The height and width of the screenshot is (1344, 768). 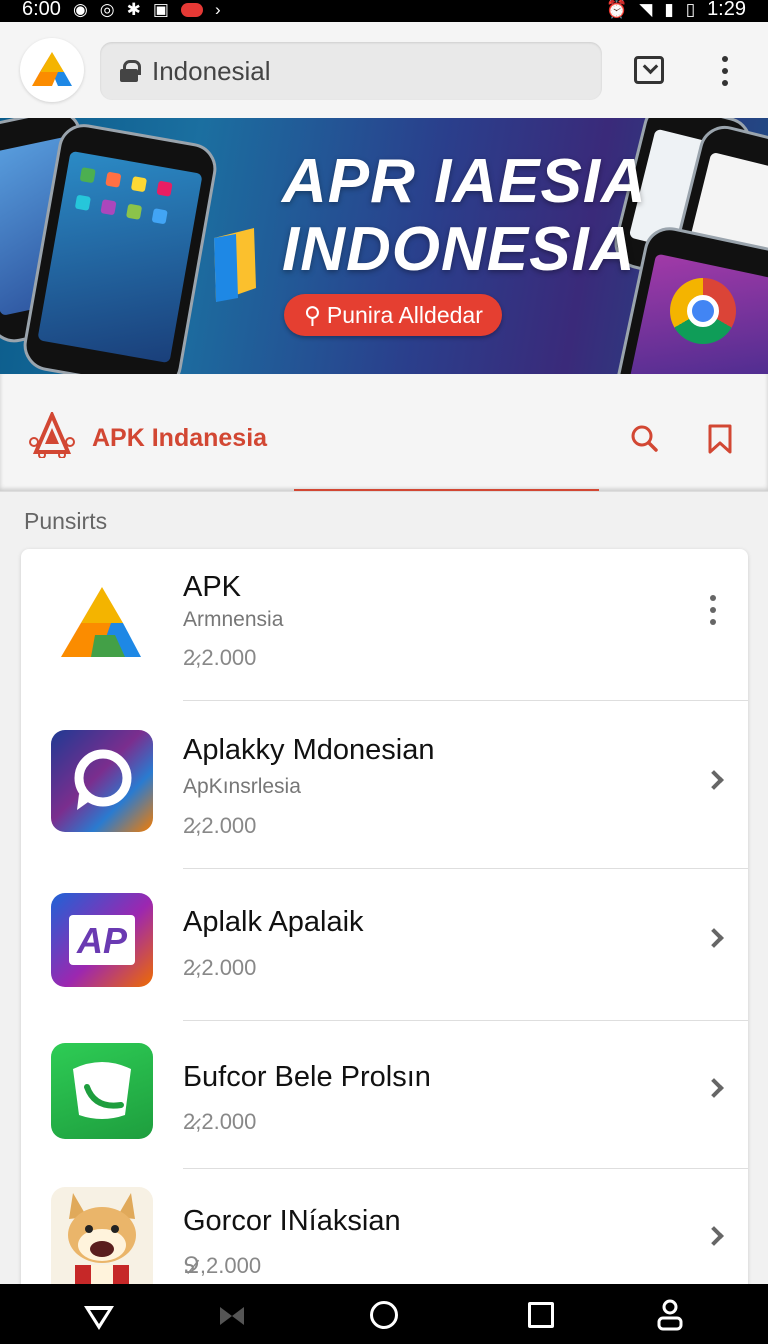 I want to click on home-icon, so click(x=384, y=1315).